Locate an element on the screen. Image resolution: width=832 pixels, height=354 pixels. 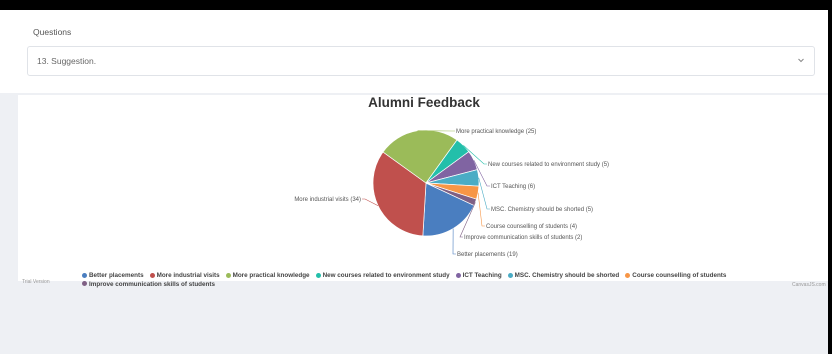
legend-label: New courses related to environment study is located at coordinates (386, 275).